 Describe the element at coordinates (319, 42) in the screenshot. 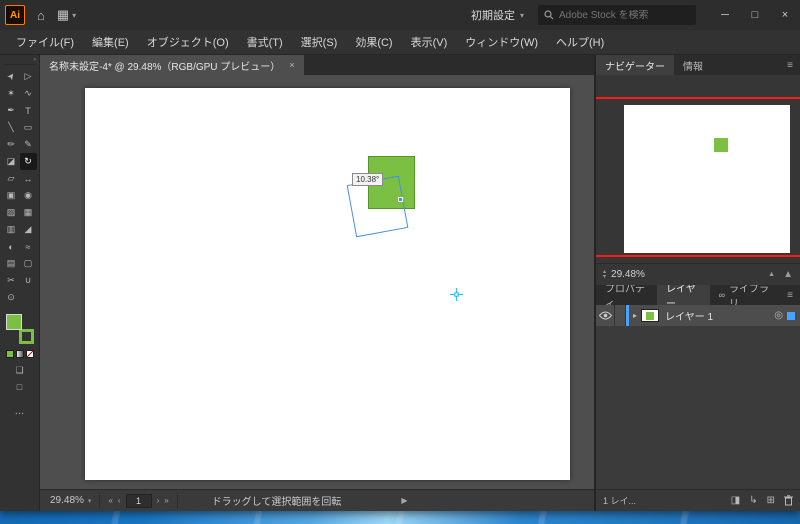

I see `menu-select: 選択(S)` at that location.